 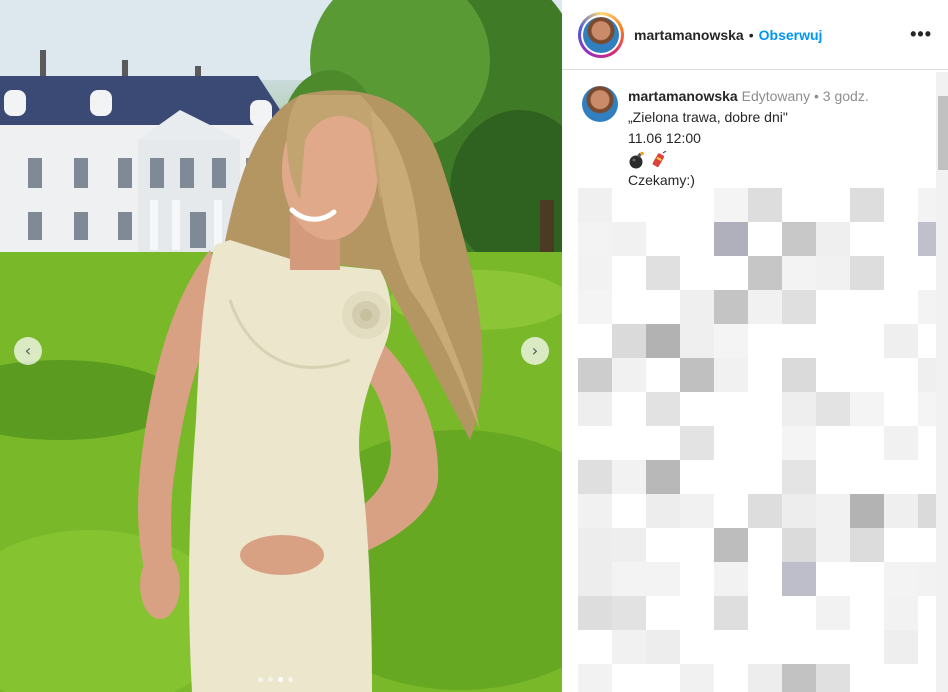 What do you see at coordinates (280, 679) in the screenshot?
I see `carousel-dot-active` at bounding box center [280, 679].